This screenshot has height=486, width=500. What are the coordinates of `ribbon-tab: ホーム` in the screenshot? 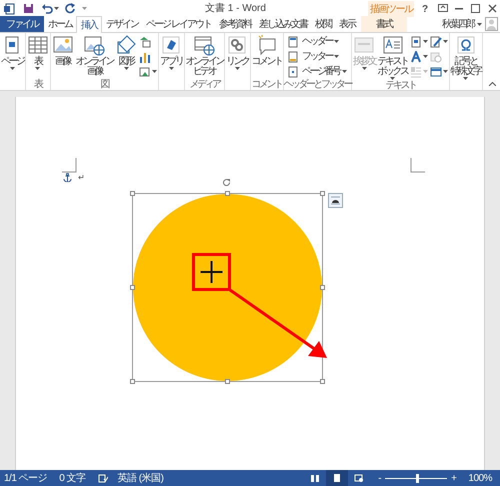 It's located at (60, 24).